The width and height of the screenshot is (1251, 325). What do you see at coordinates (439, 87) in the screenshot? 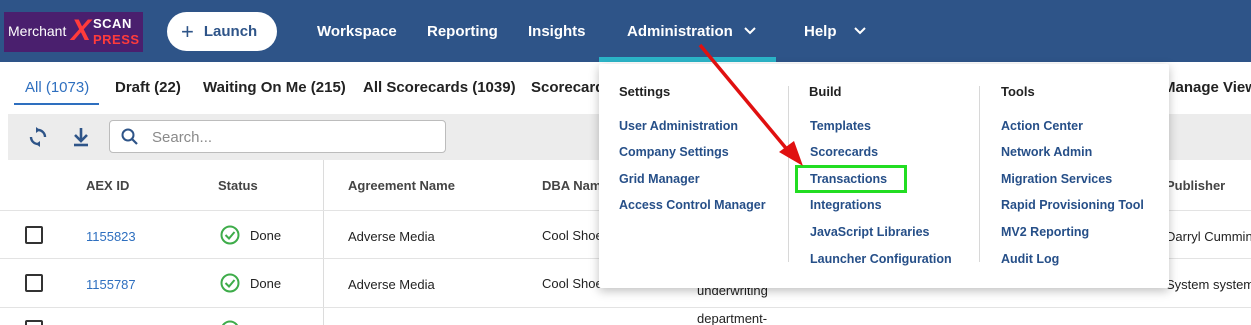
I see `tab-all-scorecards: All Scorecards (1039)` at bounding box center [439, 87].